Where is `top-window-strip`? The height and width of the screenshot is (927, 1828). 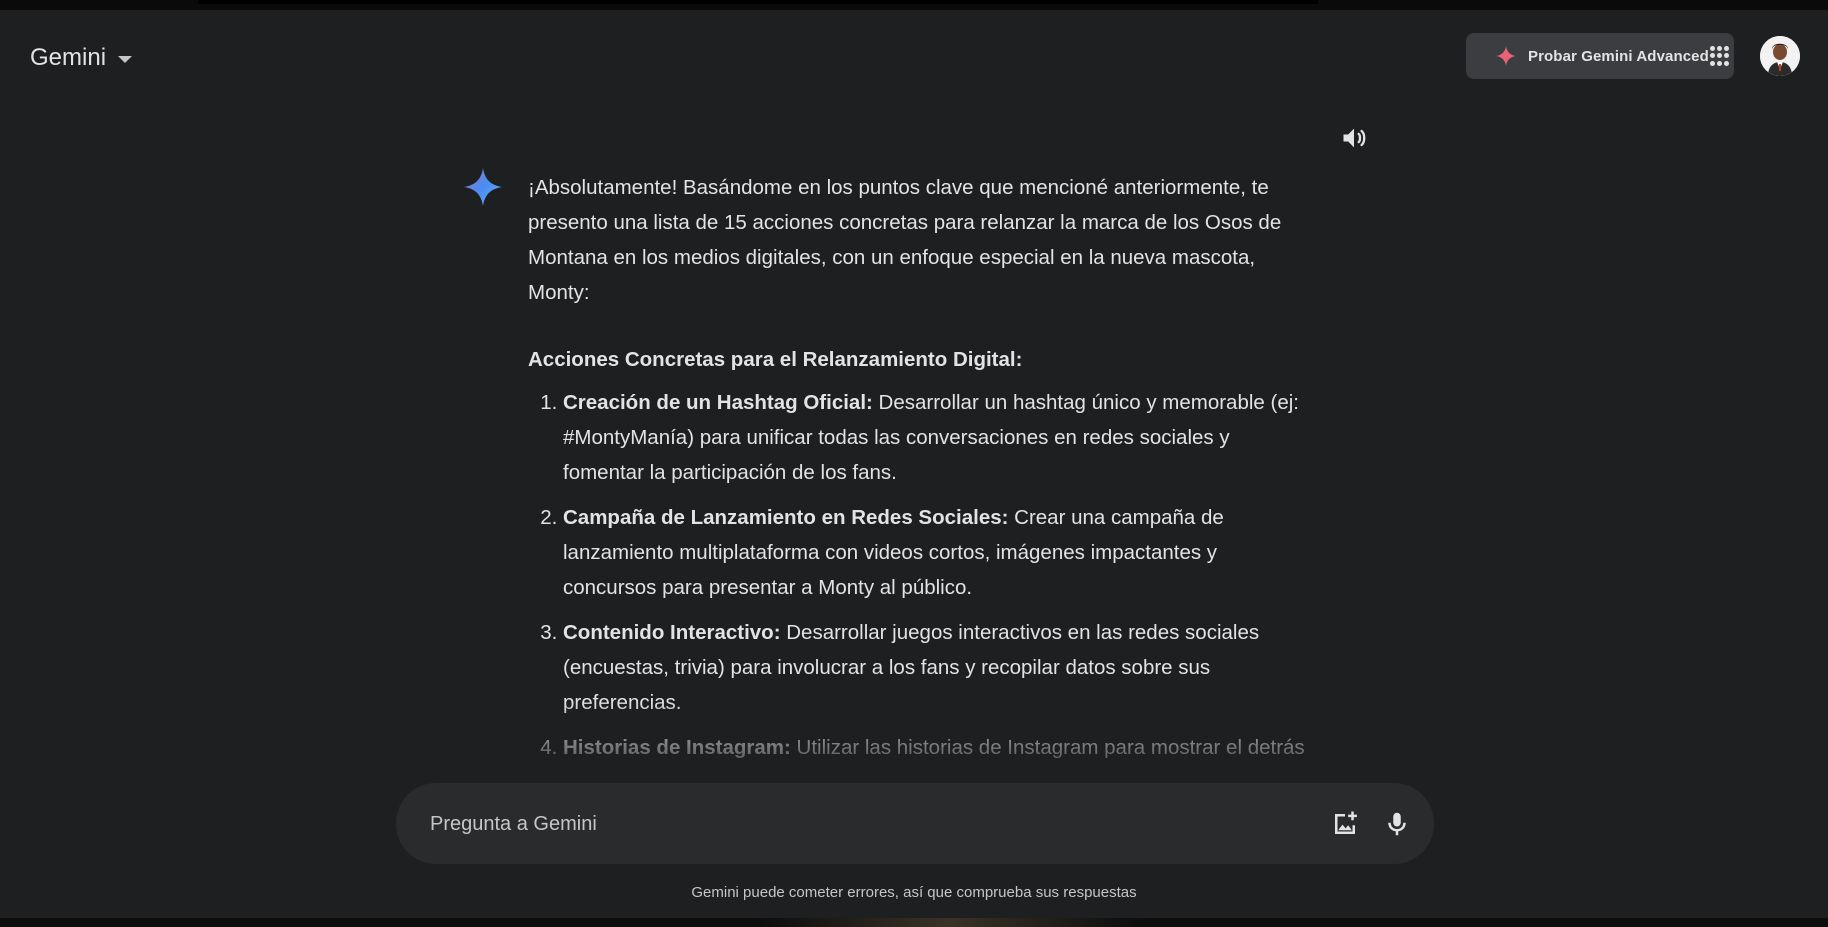 top-window-strip is located at coordinates (914, 5).